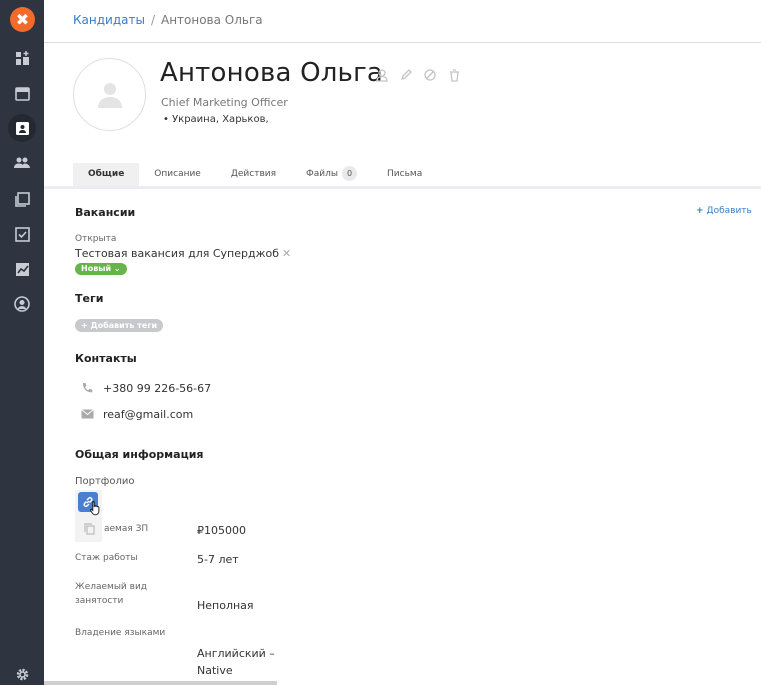 The image size is (761, 685). Describe the element at coordinates (87, 414) in the screenshot. I see `email-icon` at that location.